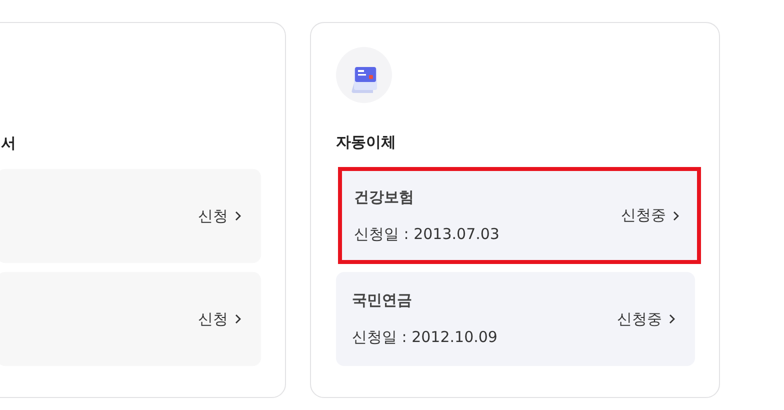  Describe the element at coordinates (382, 300) in the screenshot. I see `item-name: 국민연금` at that location.